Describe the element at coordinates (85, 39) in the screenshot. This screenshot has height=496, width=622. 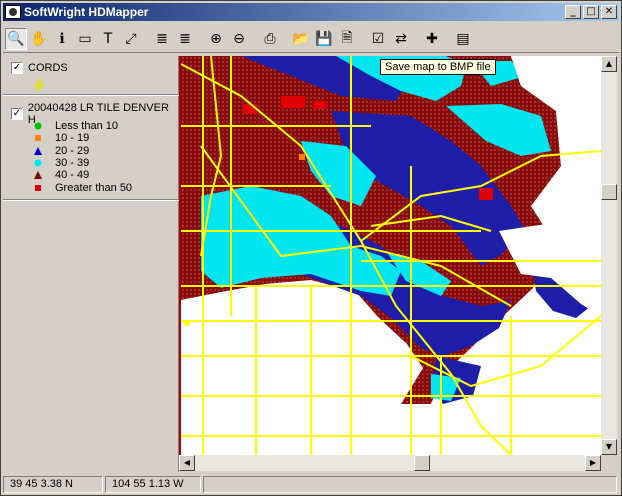
I see `label-tool-icon: ▭` at that location.